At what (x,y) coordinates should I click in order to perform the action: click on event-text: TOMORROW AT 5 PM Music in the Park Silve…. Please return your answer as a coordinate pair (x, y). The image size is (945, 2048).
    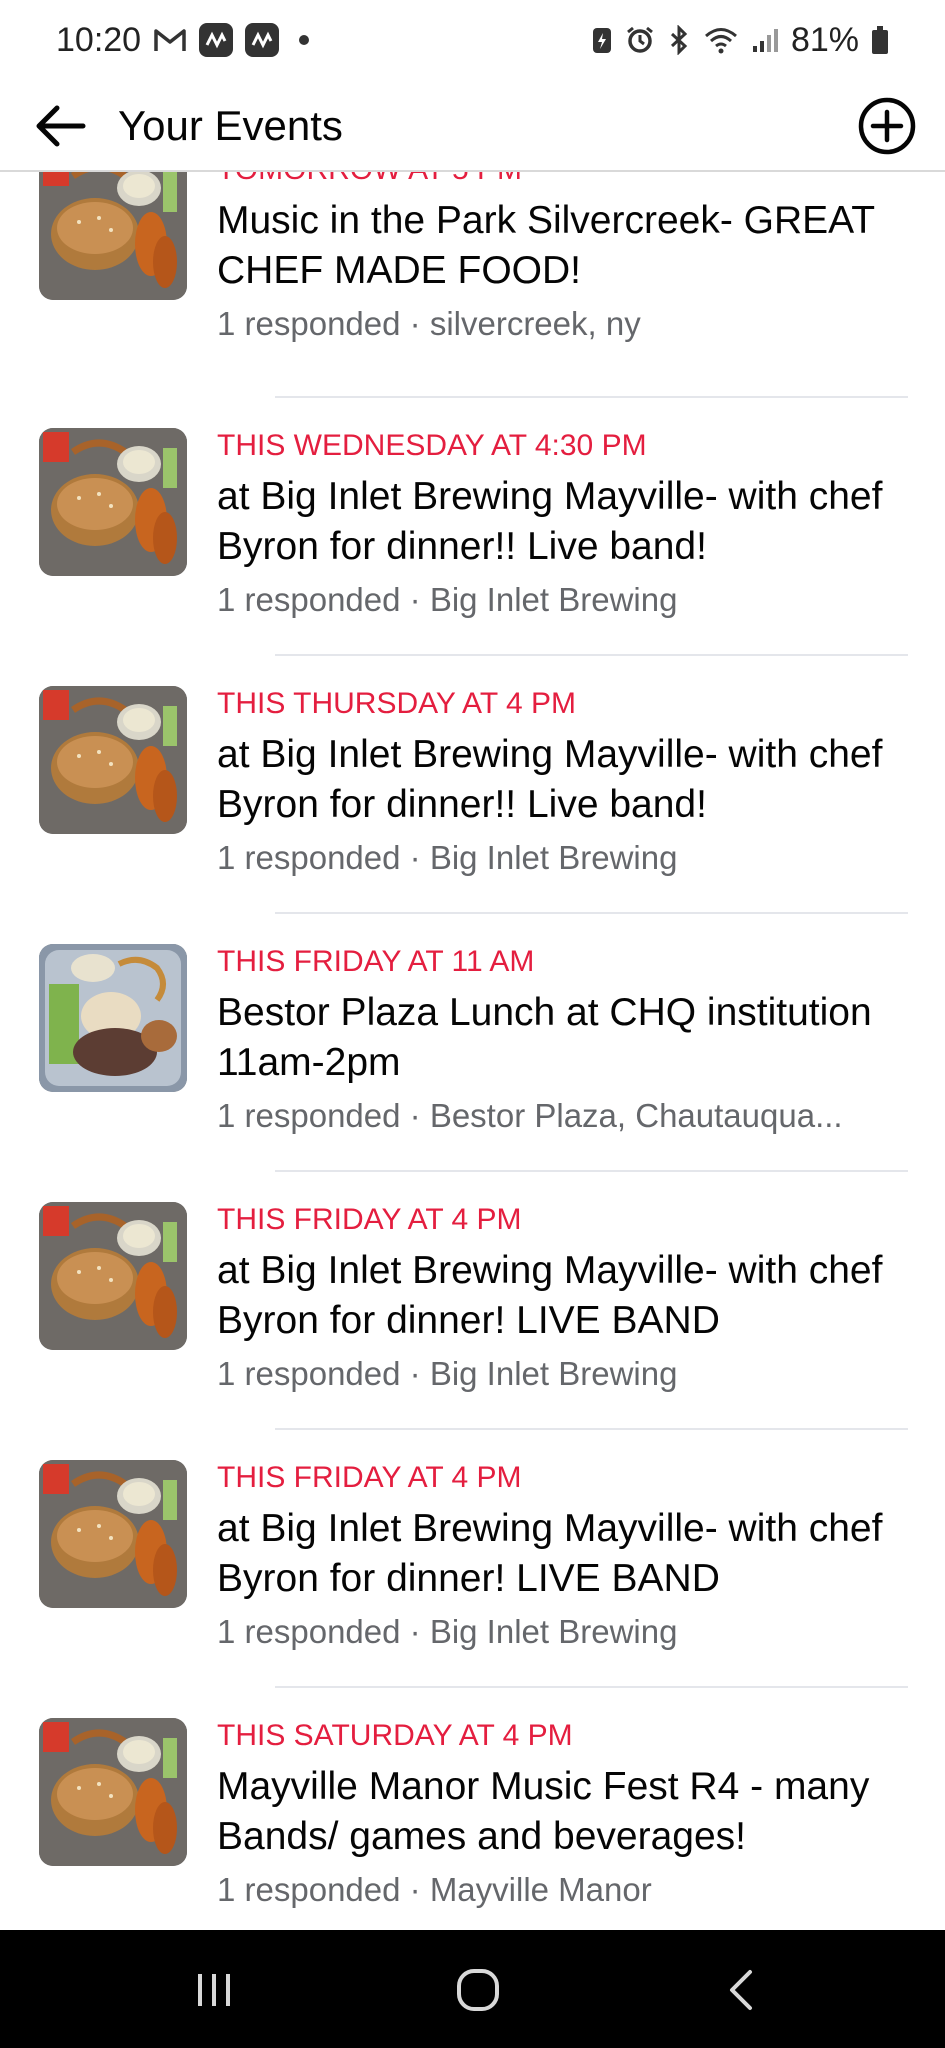
    Looking at the image, I should click on (574, 259).